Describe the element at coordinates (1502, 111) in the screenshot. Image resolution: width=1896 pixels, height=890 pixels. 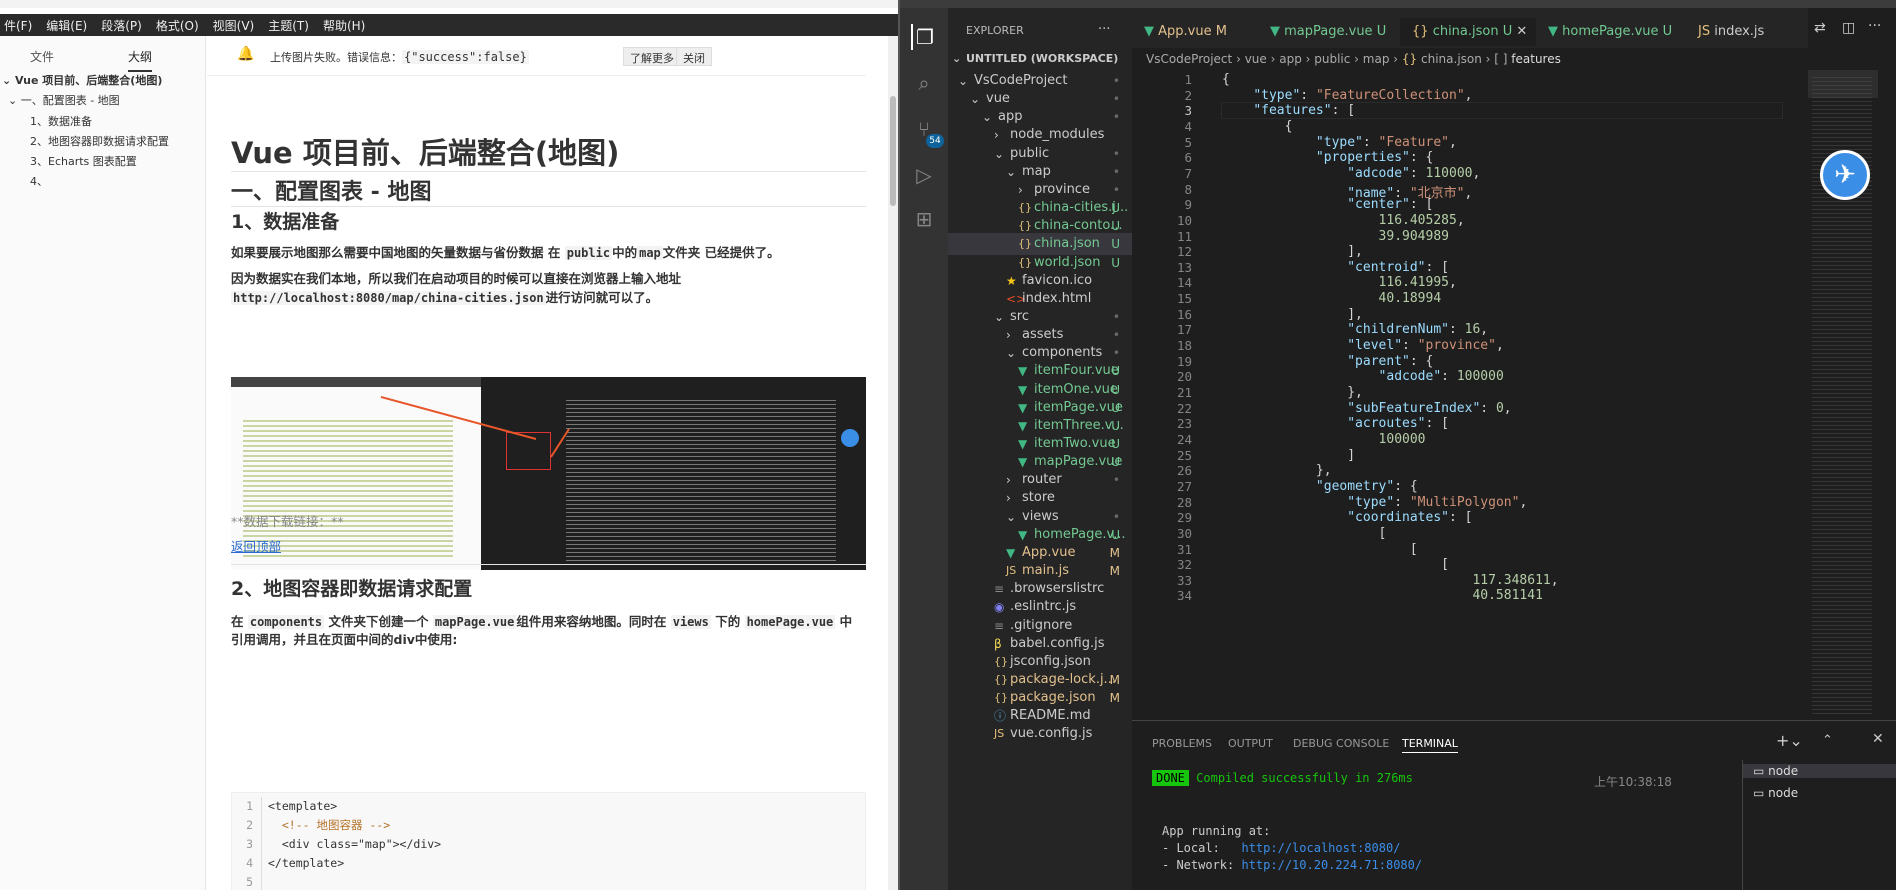
I see `code-line: "features": [` at that location.